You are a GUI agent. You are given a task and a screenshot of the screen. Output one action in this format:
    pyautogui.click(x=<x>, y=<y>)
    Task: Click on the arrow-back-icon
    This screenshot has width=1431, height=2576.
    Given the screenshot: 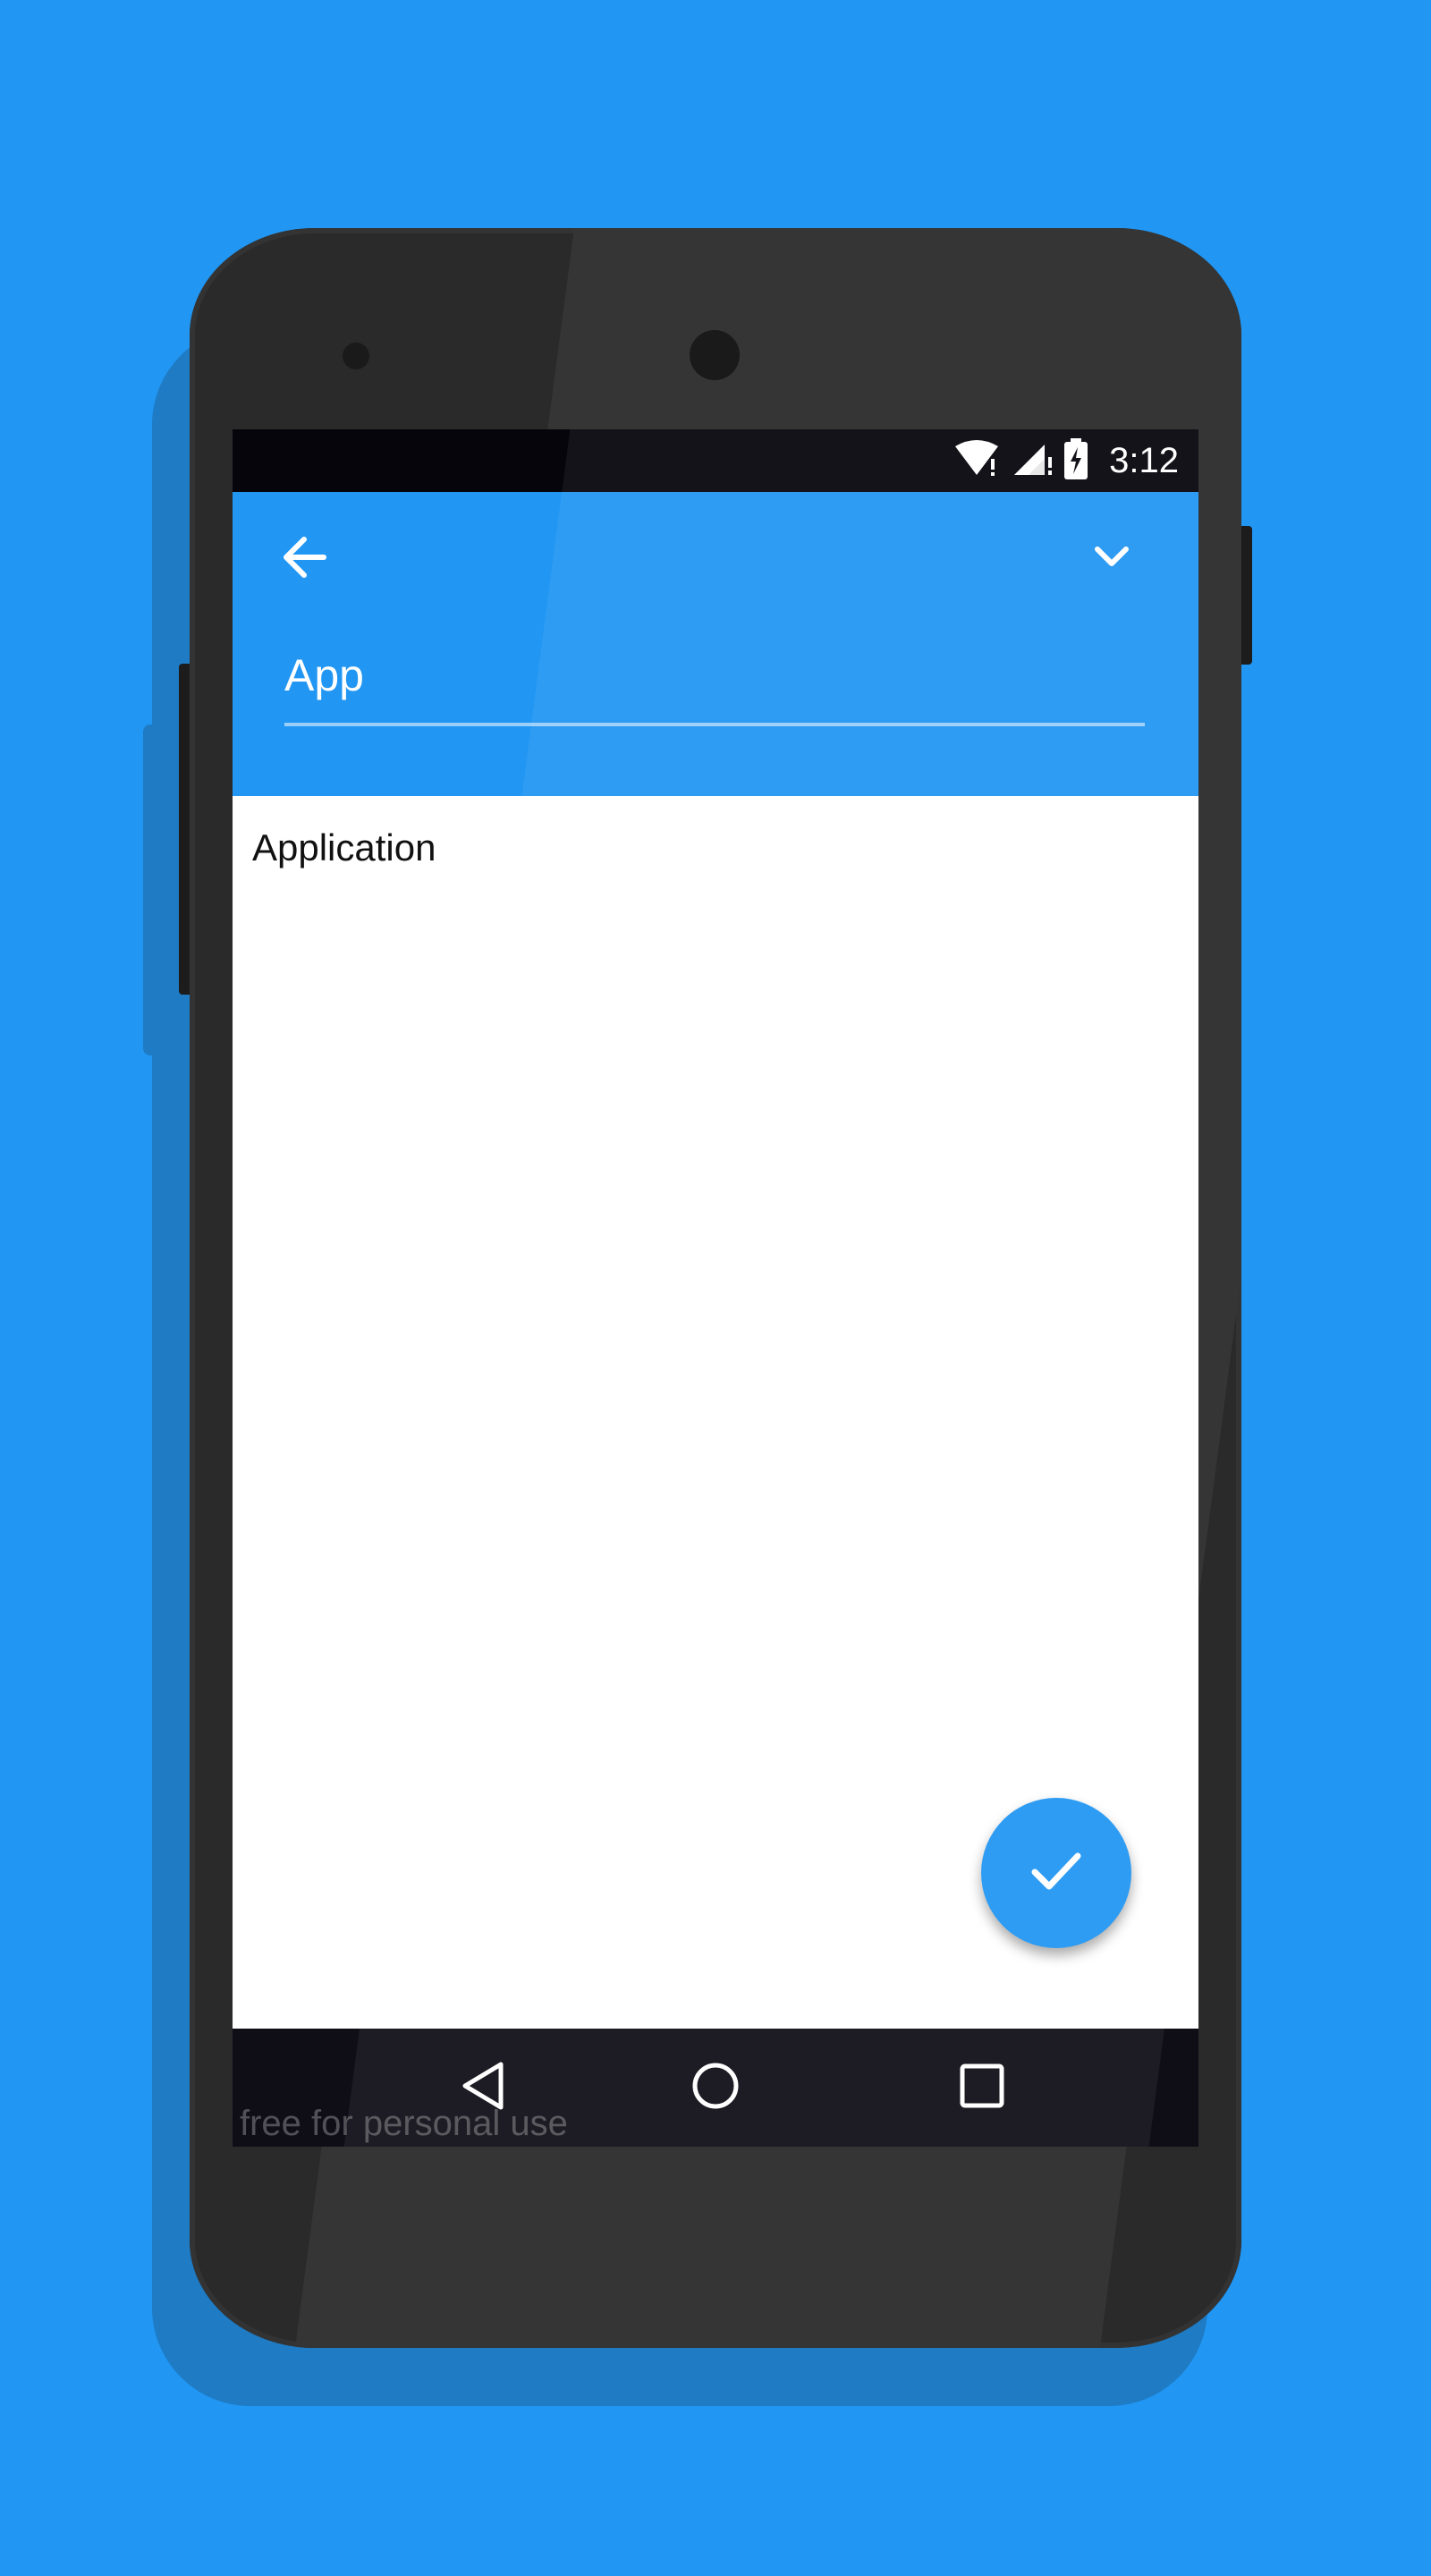 What is the action you would take?
    pyautogui.click(x=304, y=559)
    